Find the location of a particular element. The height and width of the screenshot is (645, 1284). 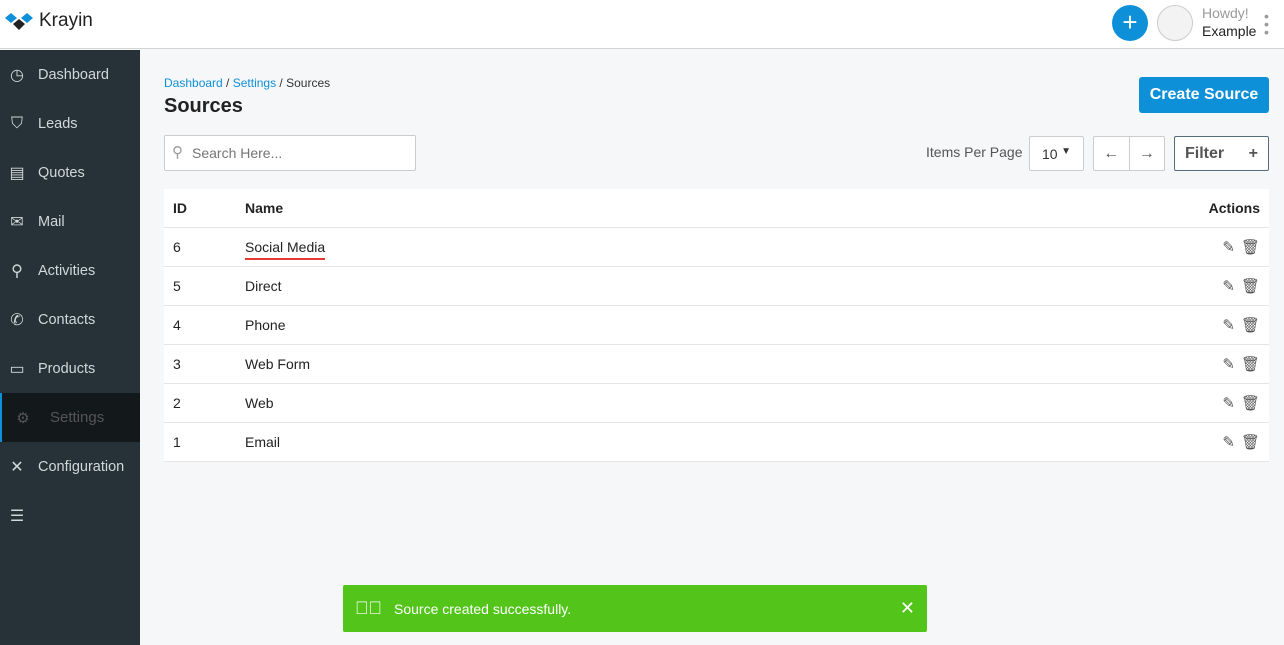

more-options-icon: • • • is located at coordinates (1268, 24).